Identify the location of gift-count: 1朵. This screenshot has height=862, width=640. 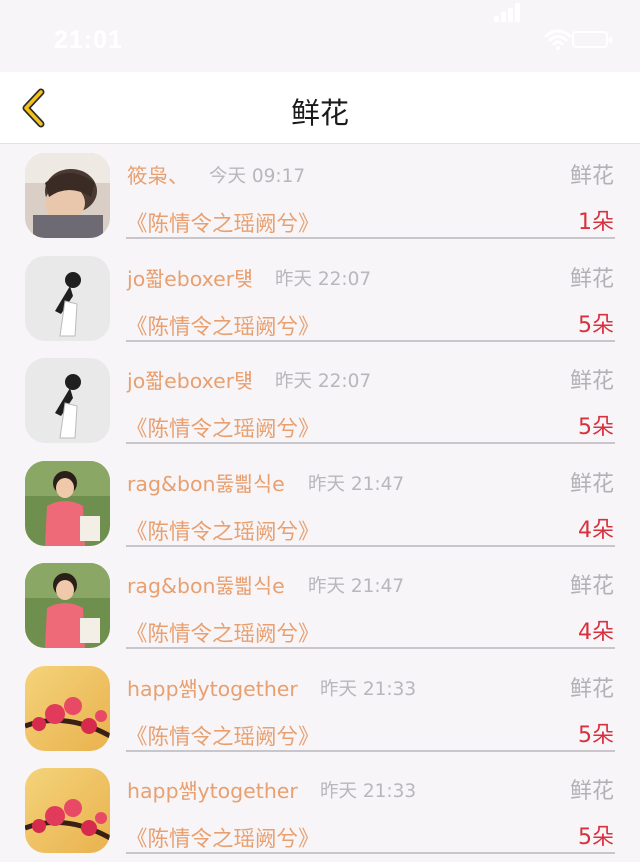
(596, 222).